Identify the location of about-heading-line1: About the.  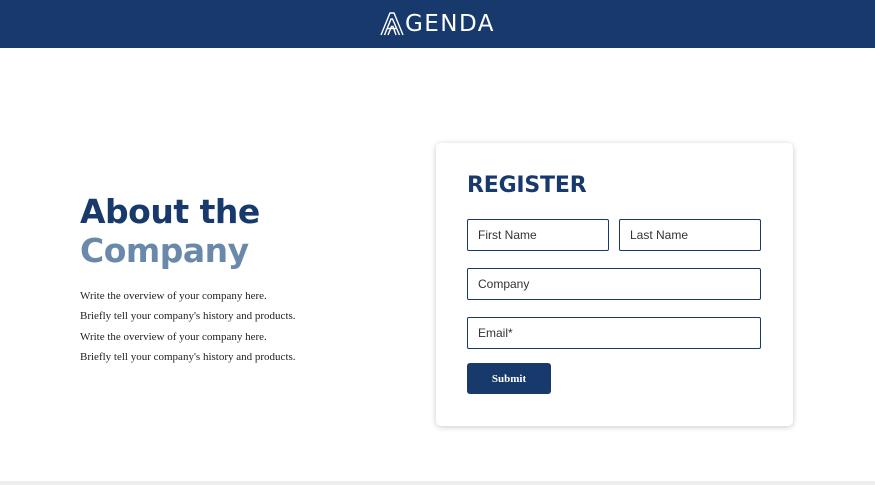
(170, 211).